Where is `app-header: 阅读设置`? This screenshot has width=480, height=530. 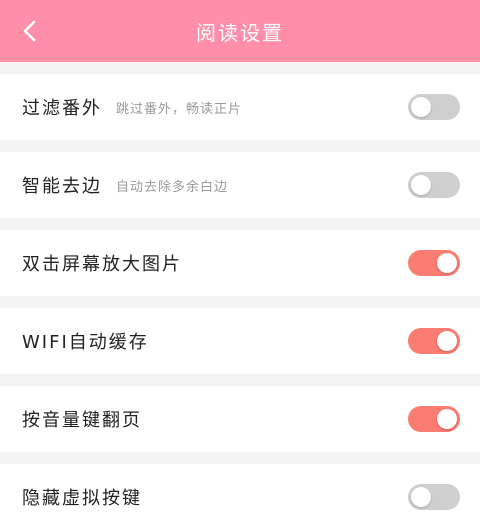 app-header: 阅读设置 is located at coordinates (240, 31).